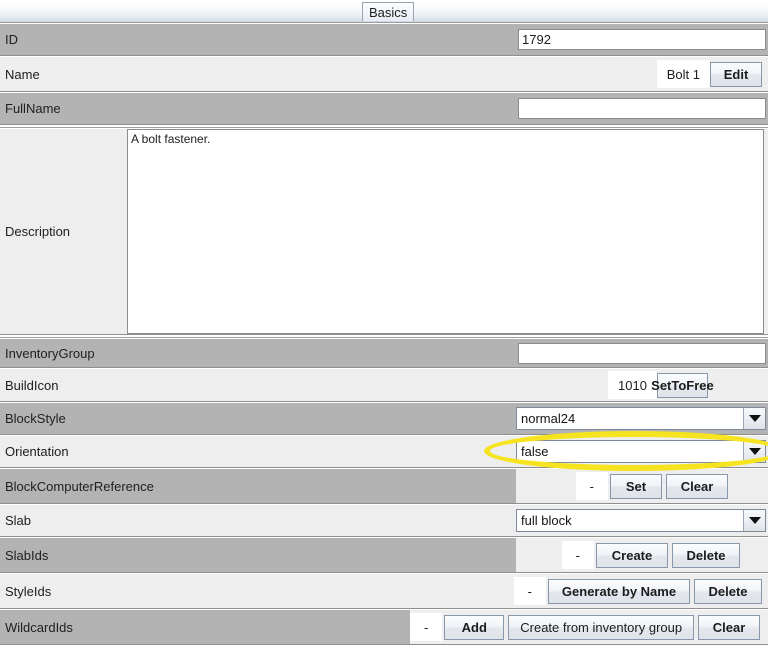 This screenshot has width=768, height=668. I want to click on label-blockstyle: BlockStyle, so click(35, 418).